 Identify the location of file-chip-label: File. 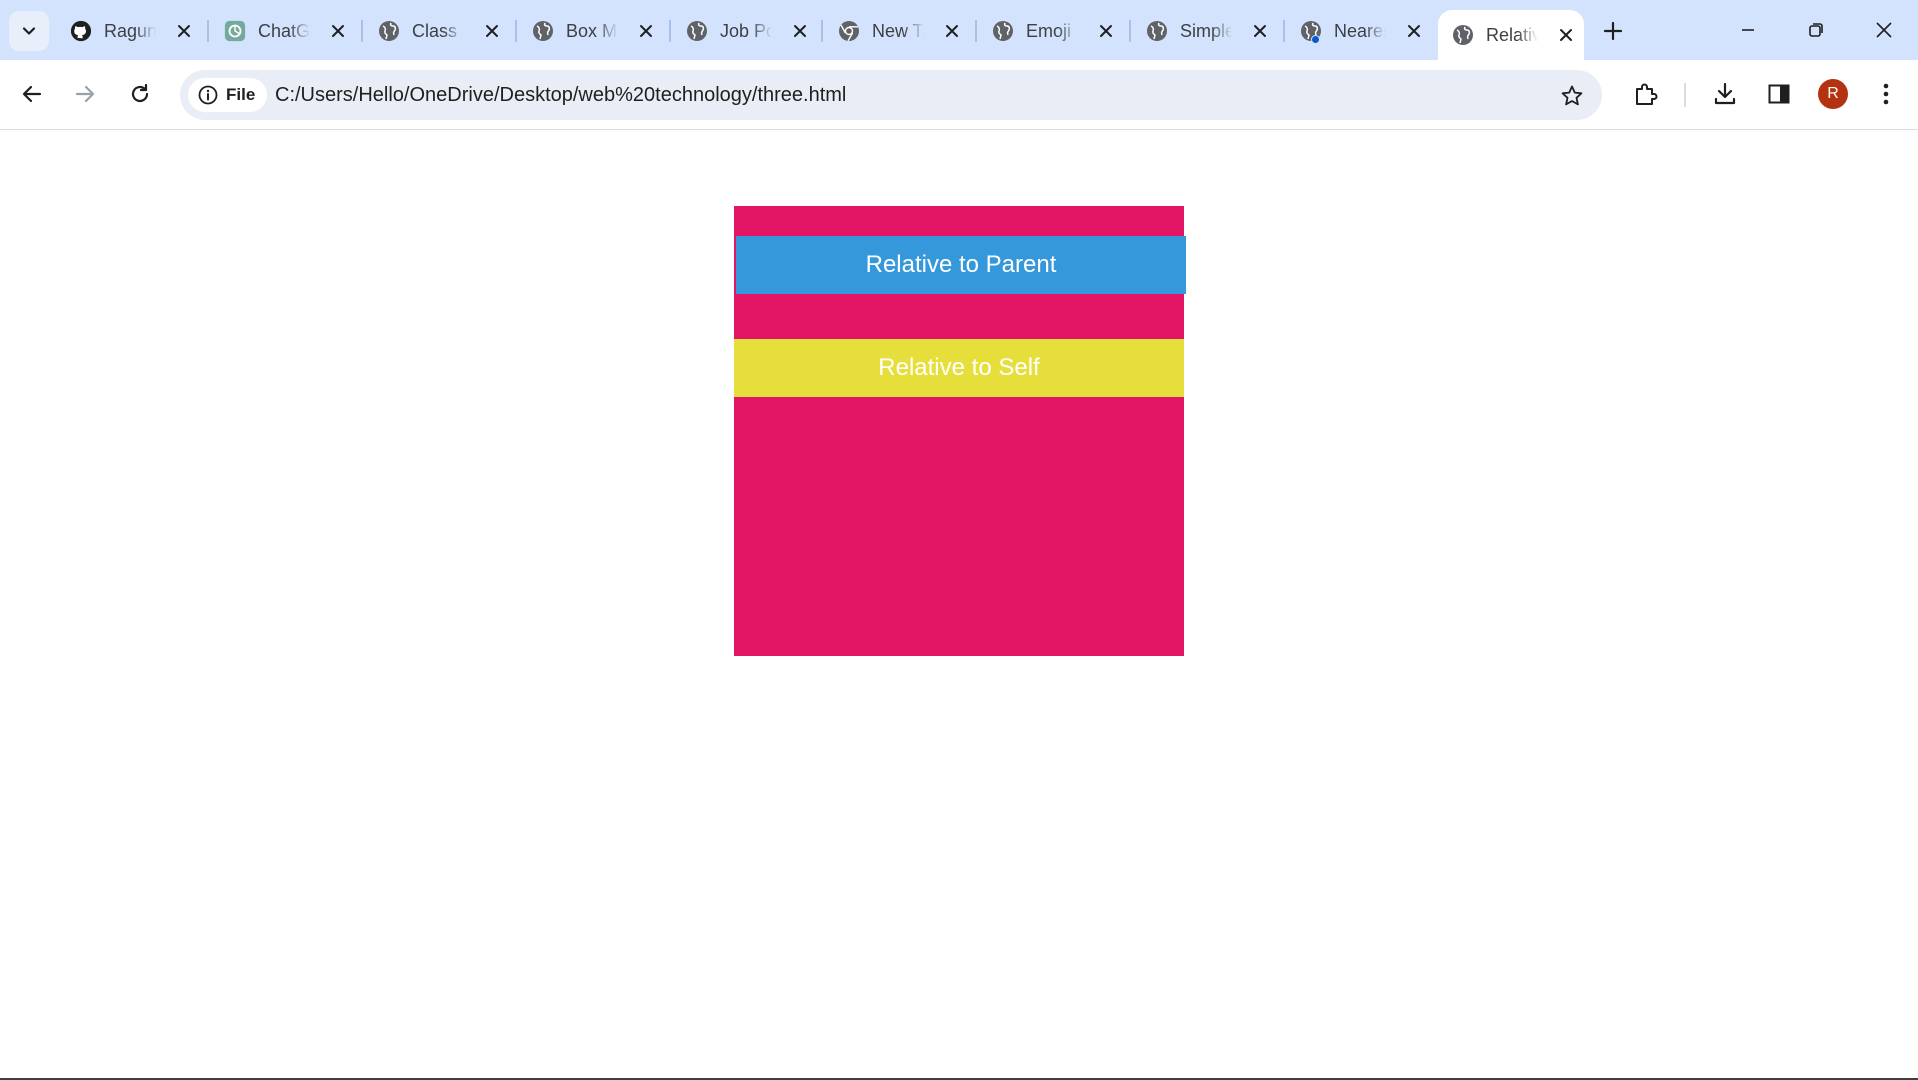
(241, 94).